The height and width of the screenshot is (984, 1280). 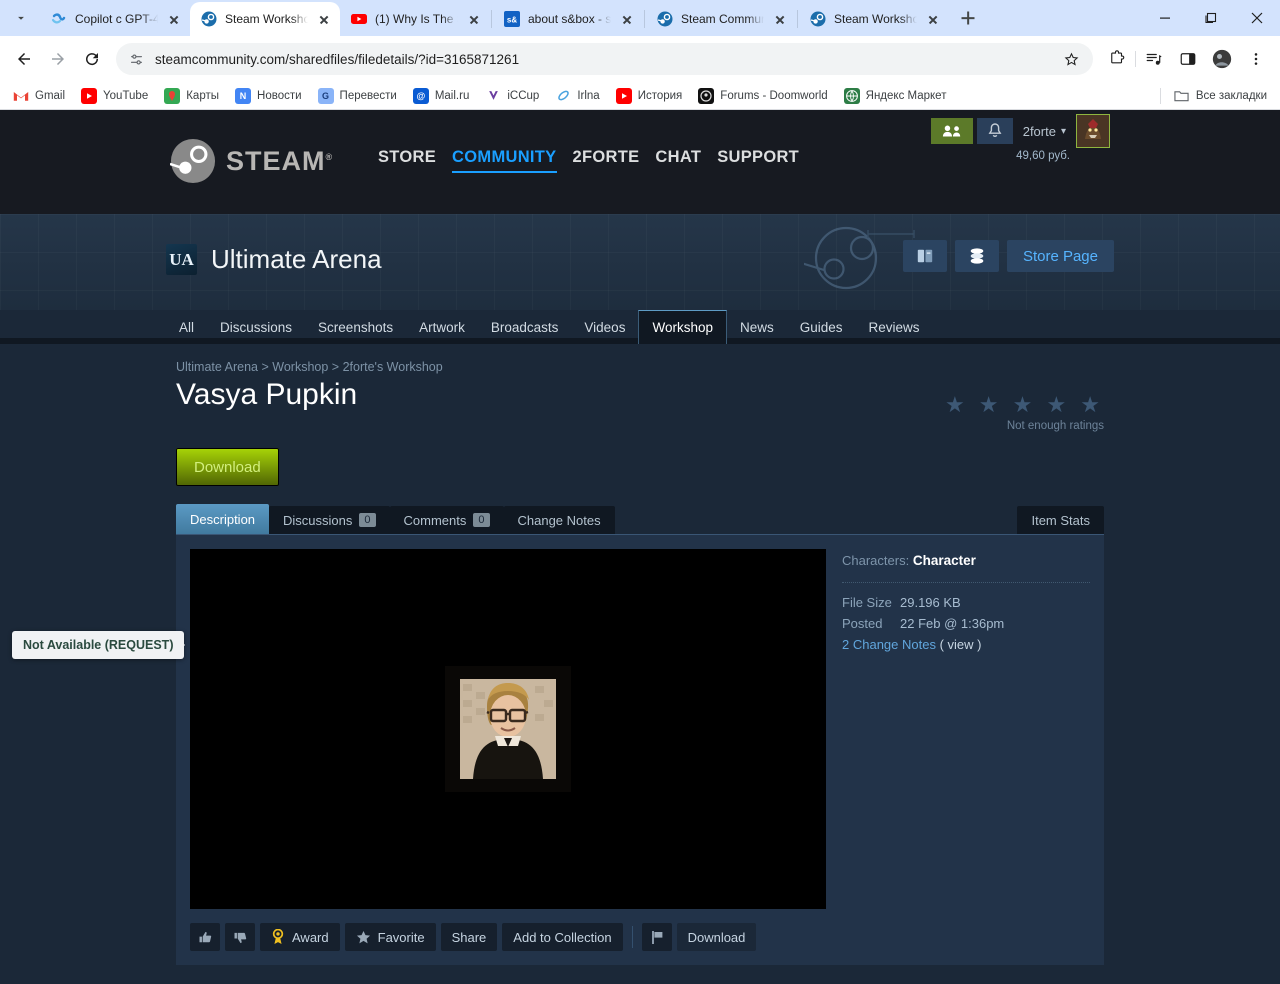 I want to click on nav-store: STORE, so click(x=407, y=159).